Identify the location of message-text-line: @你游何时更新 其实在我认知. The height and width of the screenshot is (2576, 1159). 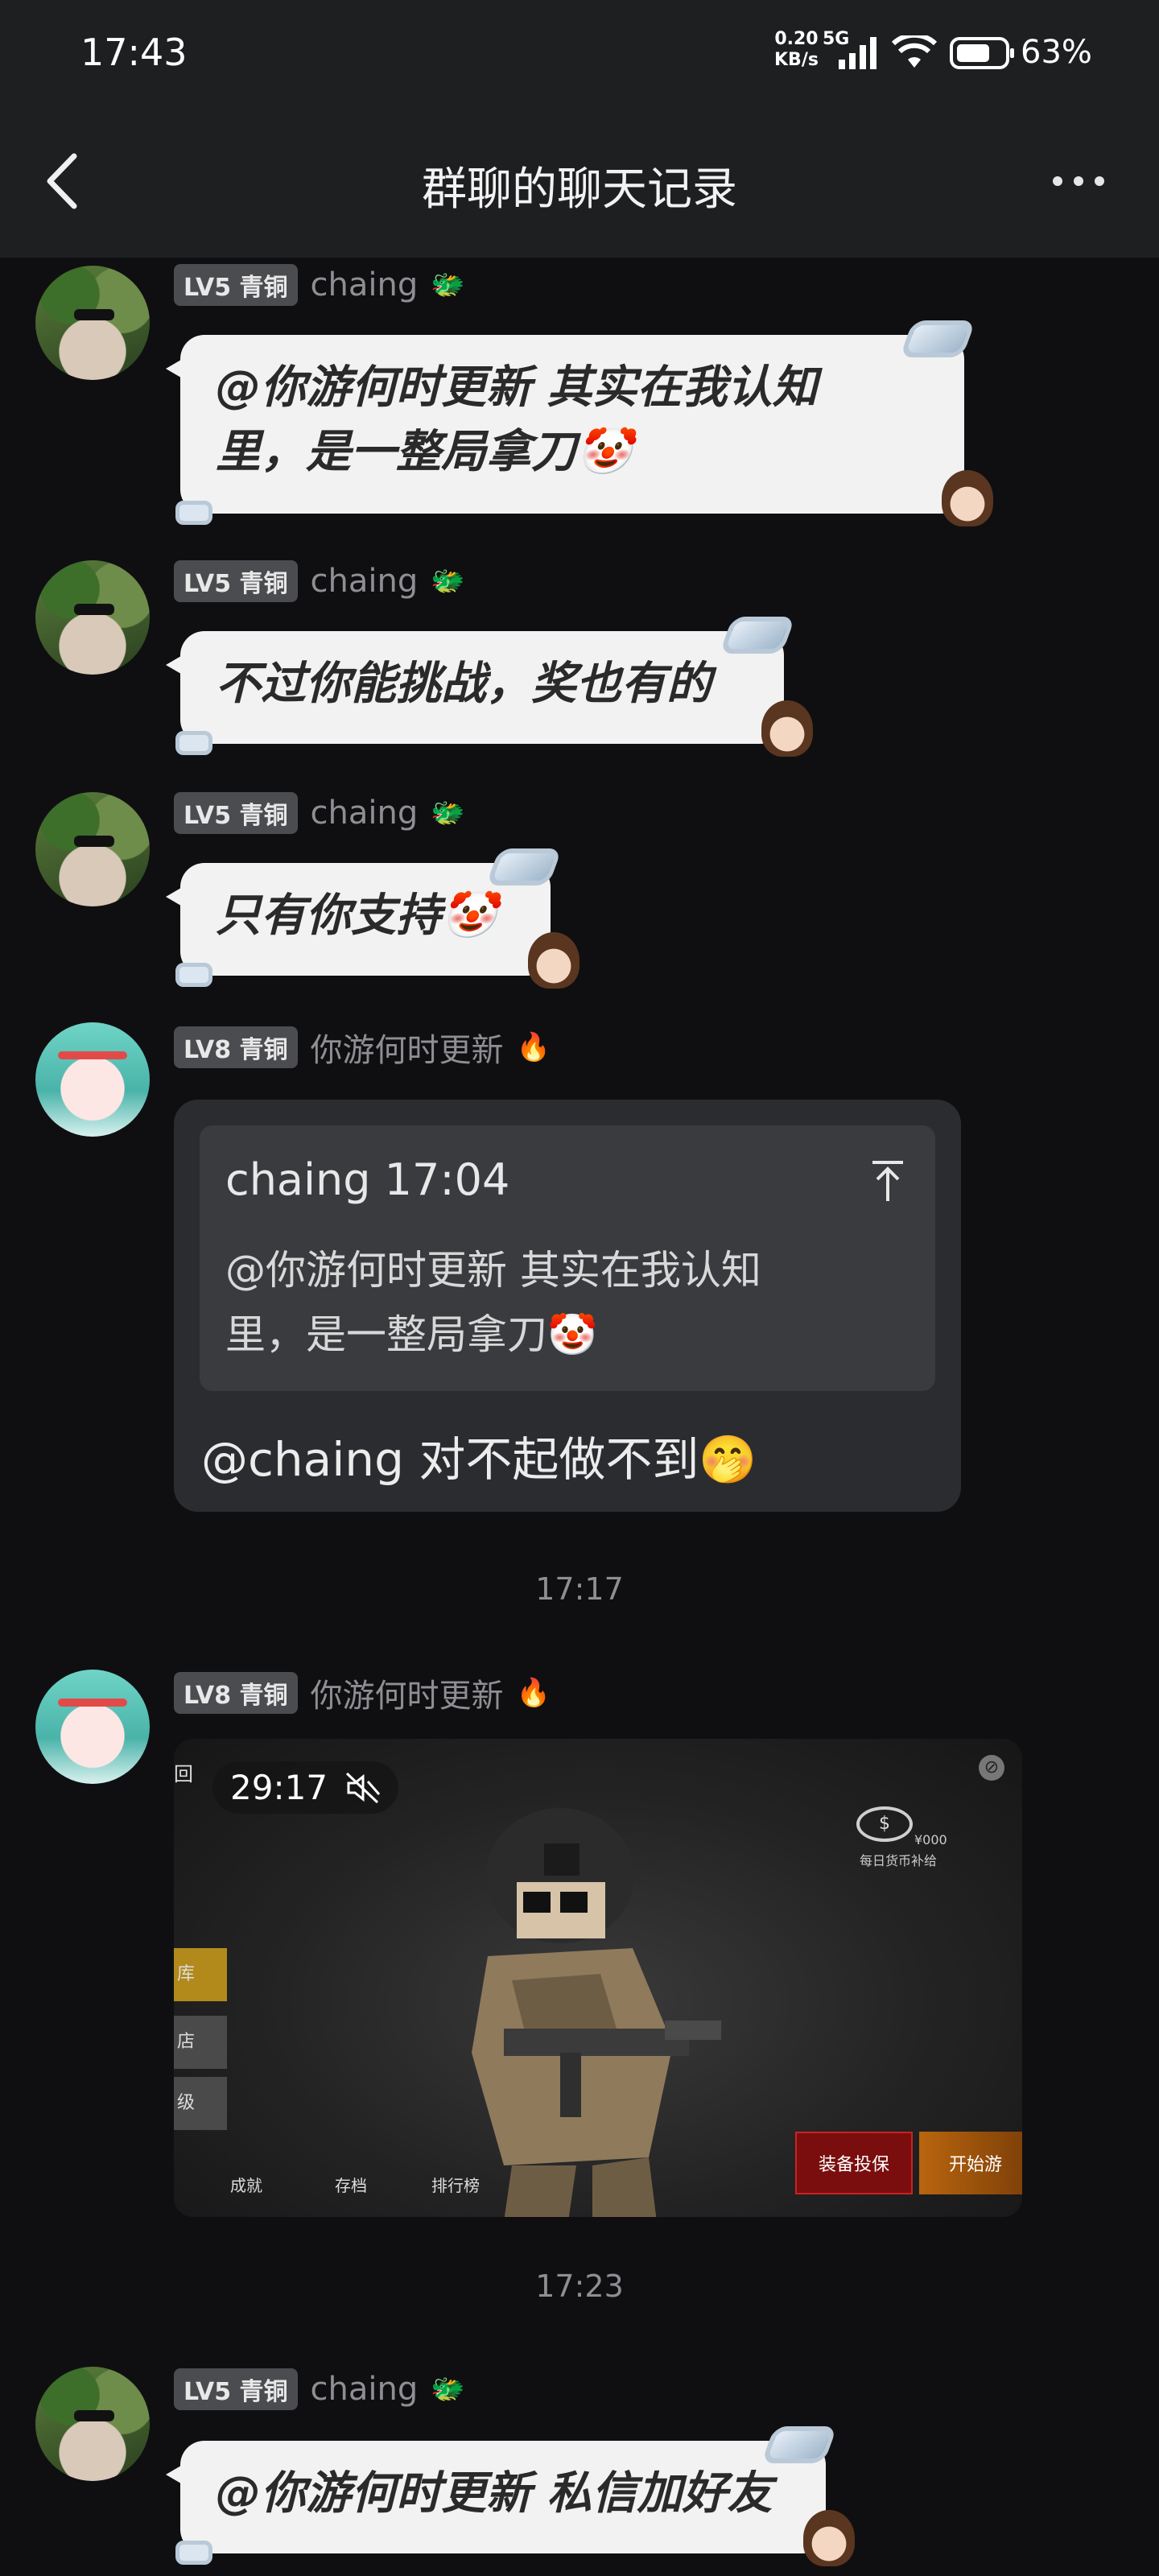
(517, 387).